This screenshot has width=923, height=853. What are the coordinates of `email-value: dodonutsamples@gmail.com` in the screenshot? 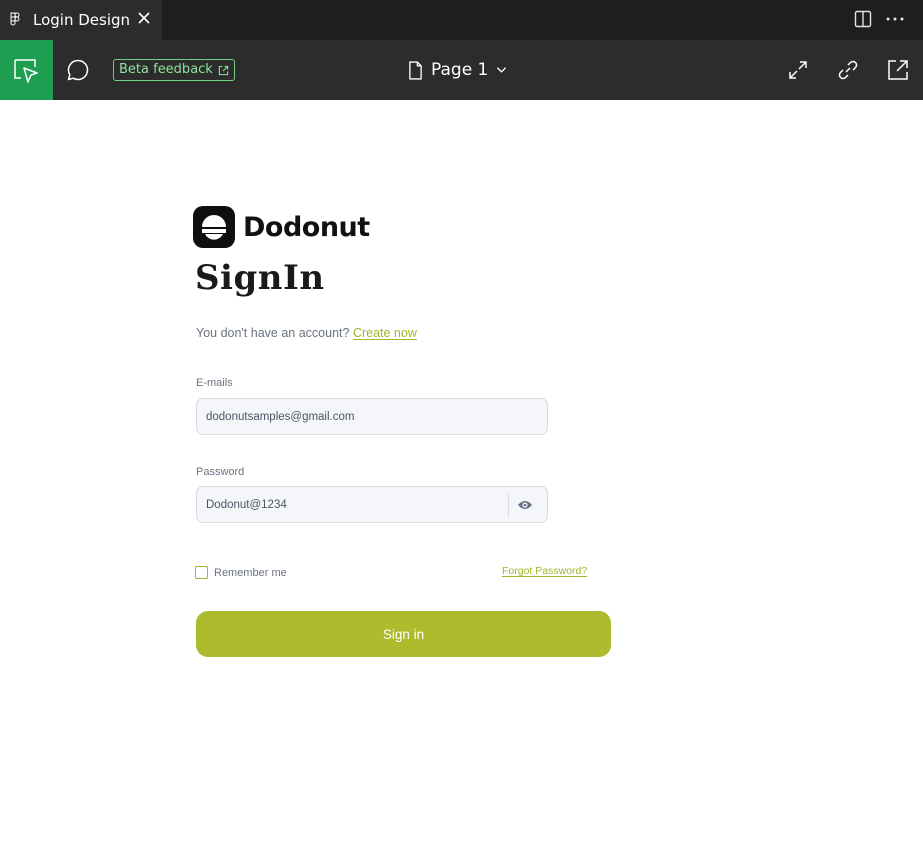 It's located at (280, 416).